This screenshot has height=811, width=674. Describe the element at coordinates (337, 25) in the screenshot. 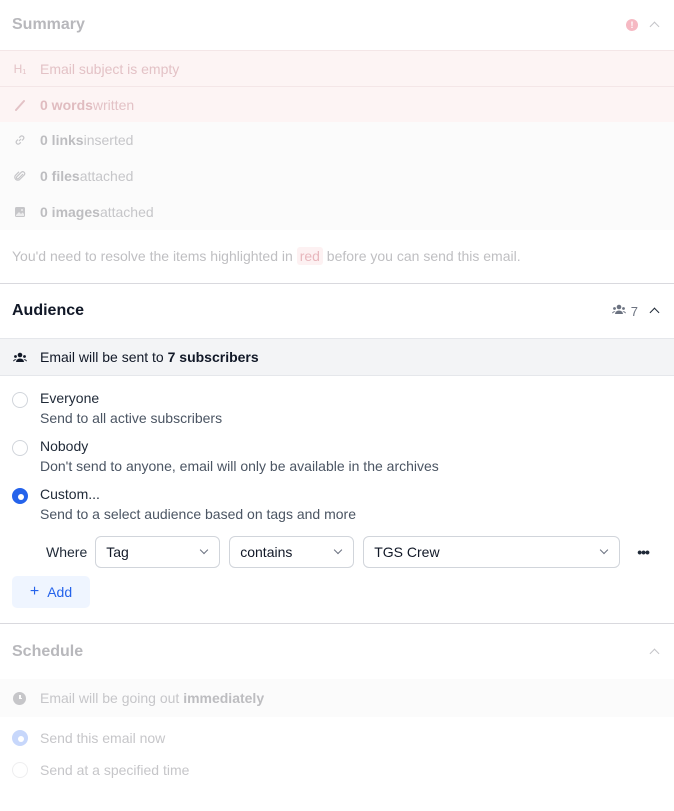

I see `summary-header: Summary !` at that location.